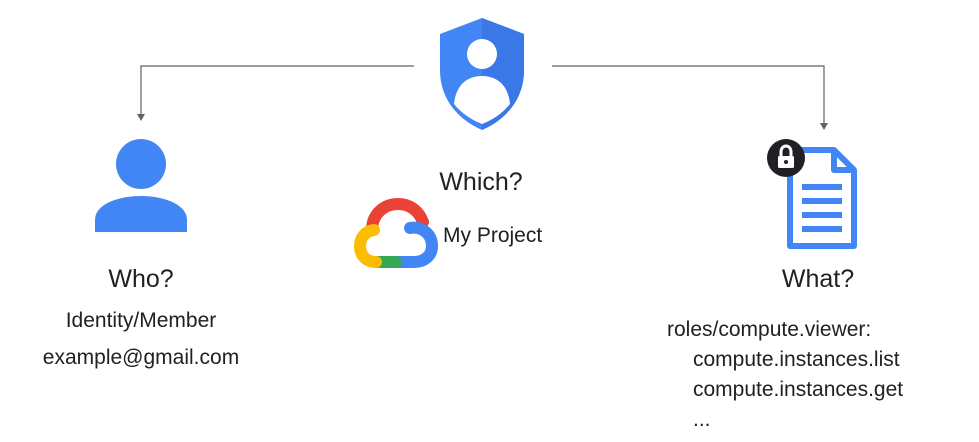 The image size is (979, 442). Describe the element at coordinates (482, 74) in the screenshot. I see `shield-person-icon` at that location.